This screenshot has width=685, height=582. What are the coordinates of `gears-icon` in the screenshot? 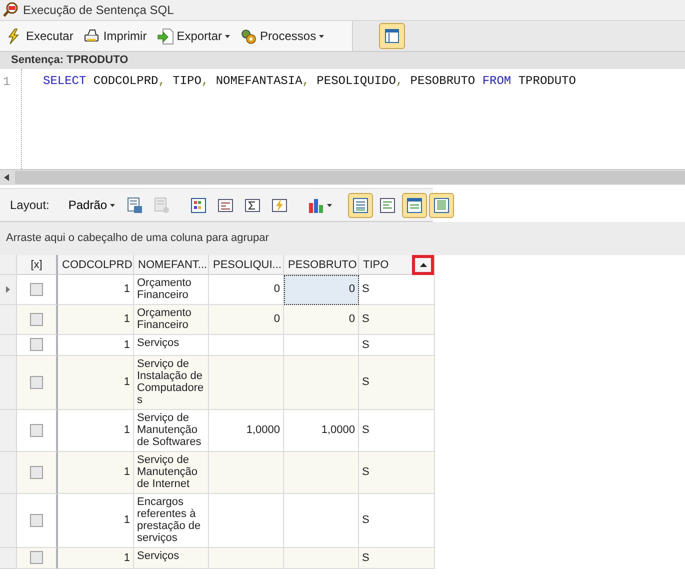 It's located at (249, 36).